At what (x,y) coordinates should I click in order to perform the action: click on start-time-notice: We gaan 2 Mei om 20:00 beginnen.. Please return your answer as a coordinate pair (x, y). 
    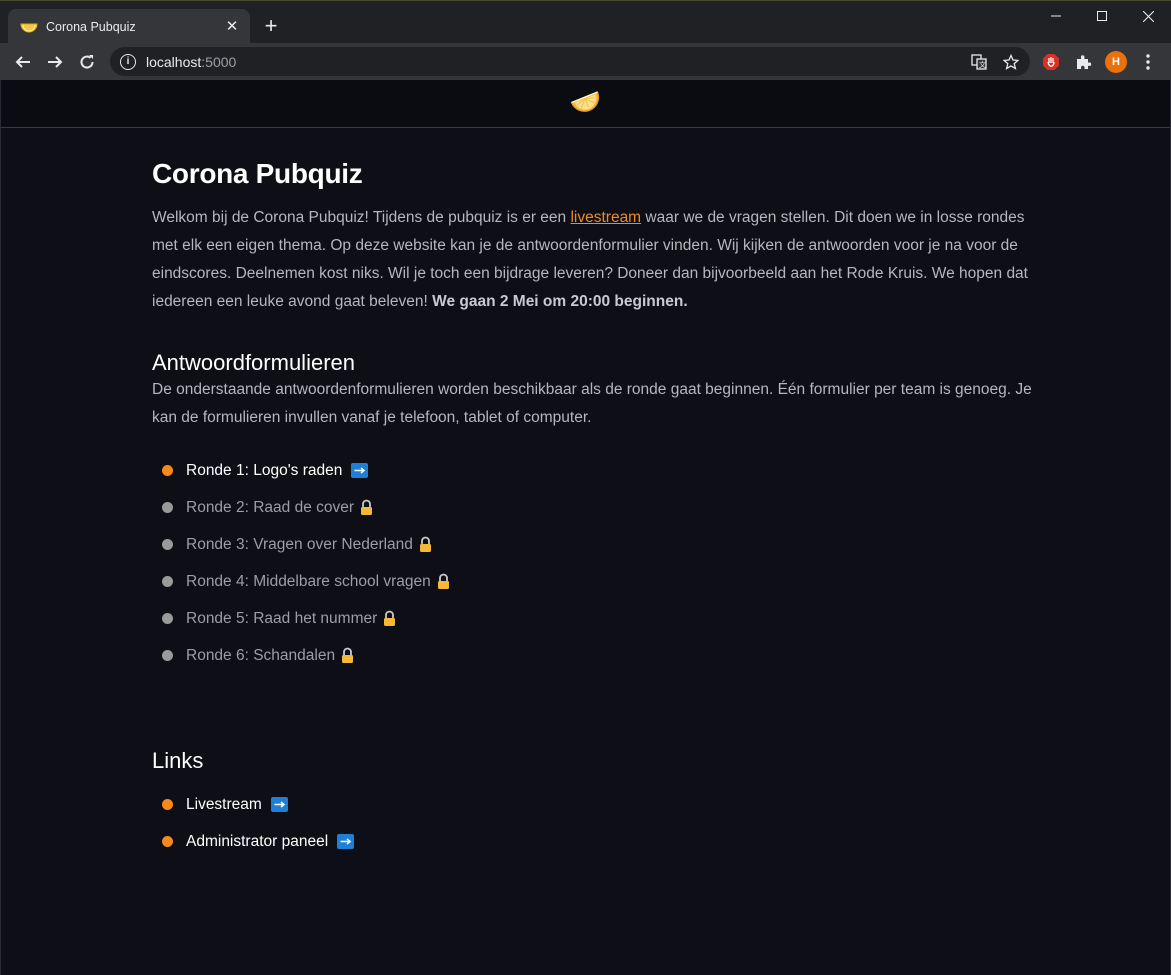
    Looking at the image, I should click on (560, 301).